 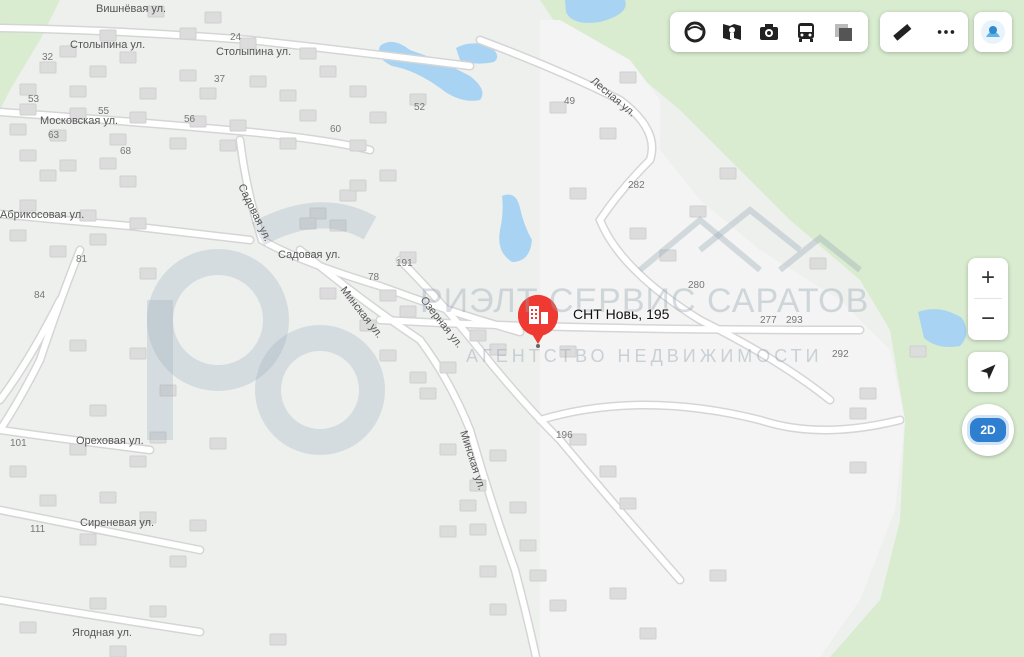 I want to click on zoom-in-button: +, so click(x=988, y=278).